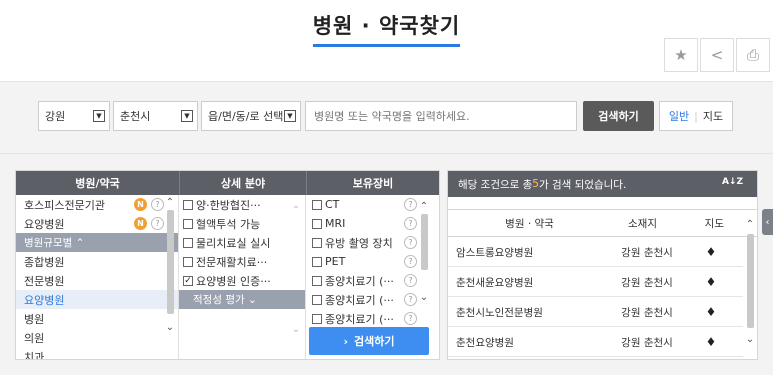 The height and width of the screenshot is (375, 773). Describe the element at coordinates (528, 282) in the screenshot. I see `hospital-name: 춘천새윤요양병원` at that location.